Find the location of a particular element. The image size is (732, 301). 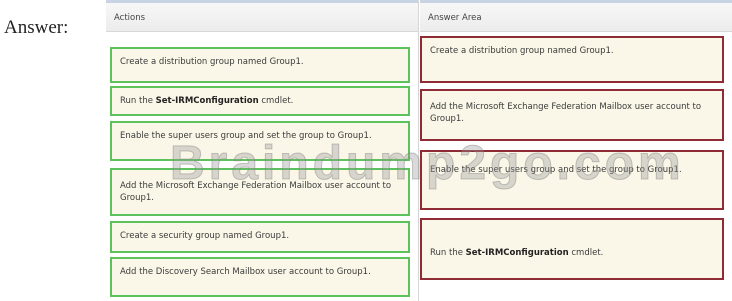

action-item: Run the Set-IRMConfiguration cmdlet. is located at coordinates (260, 101).